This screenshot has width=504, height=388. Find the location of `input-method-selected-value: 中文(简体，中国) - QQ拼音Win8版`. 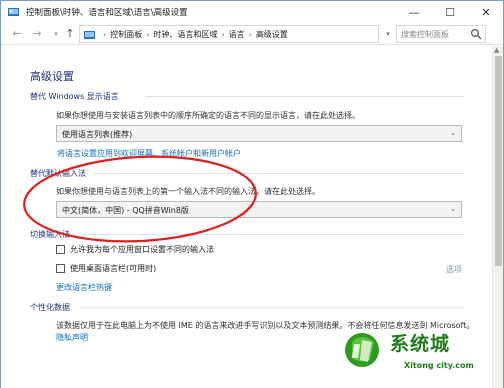

input-method-selected-value: 中文(简体，中国) - QQ拼音Win8版 is located at coordinates (125, 210).